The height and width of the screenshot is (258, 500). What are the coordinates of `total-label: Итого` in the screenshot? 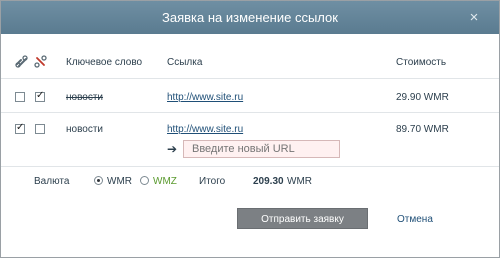 It's located at (212, 181).